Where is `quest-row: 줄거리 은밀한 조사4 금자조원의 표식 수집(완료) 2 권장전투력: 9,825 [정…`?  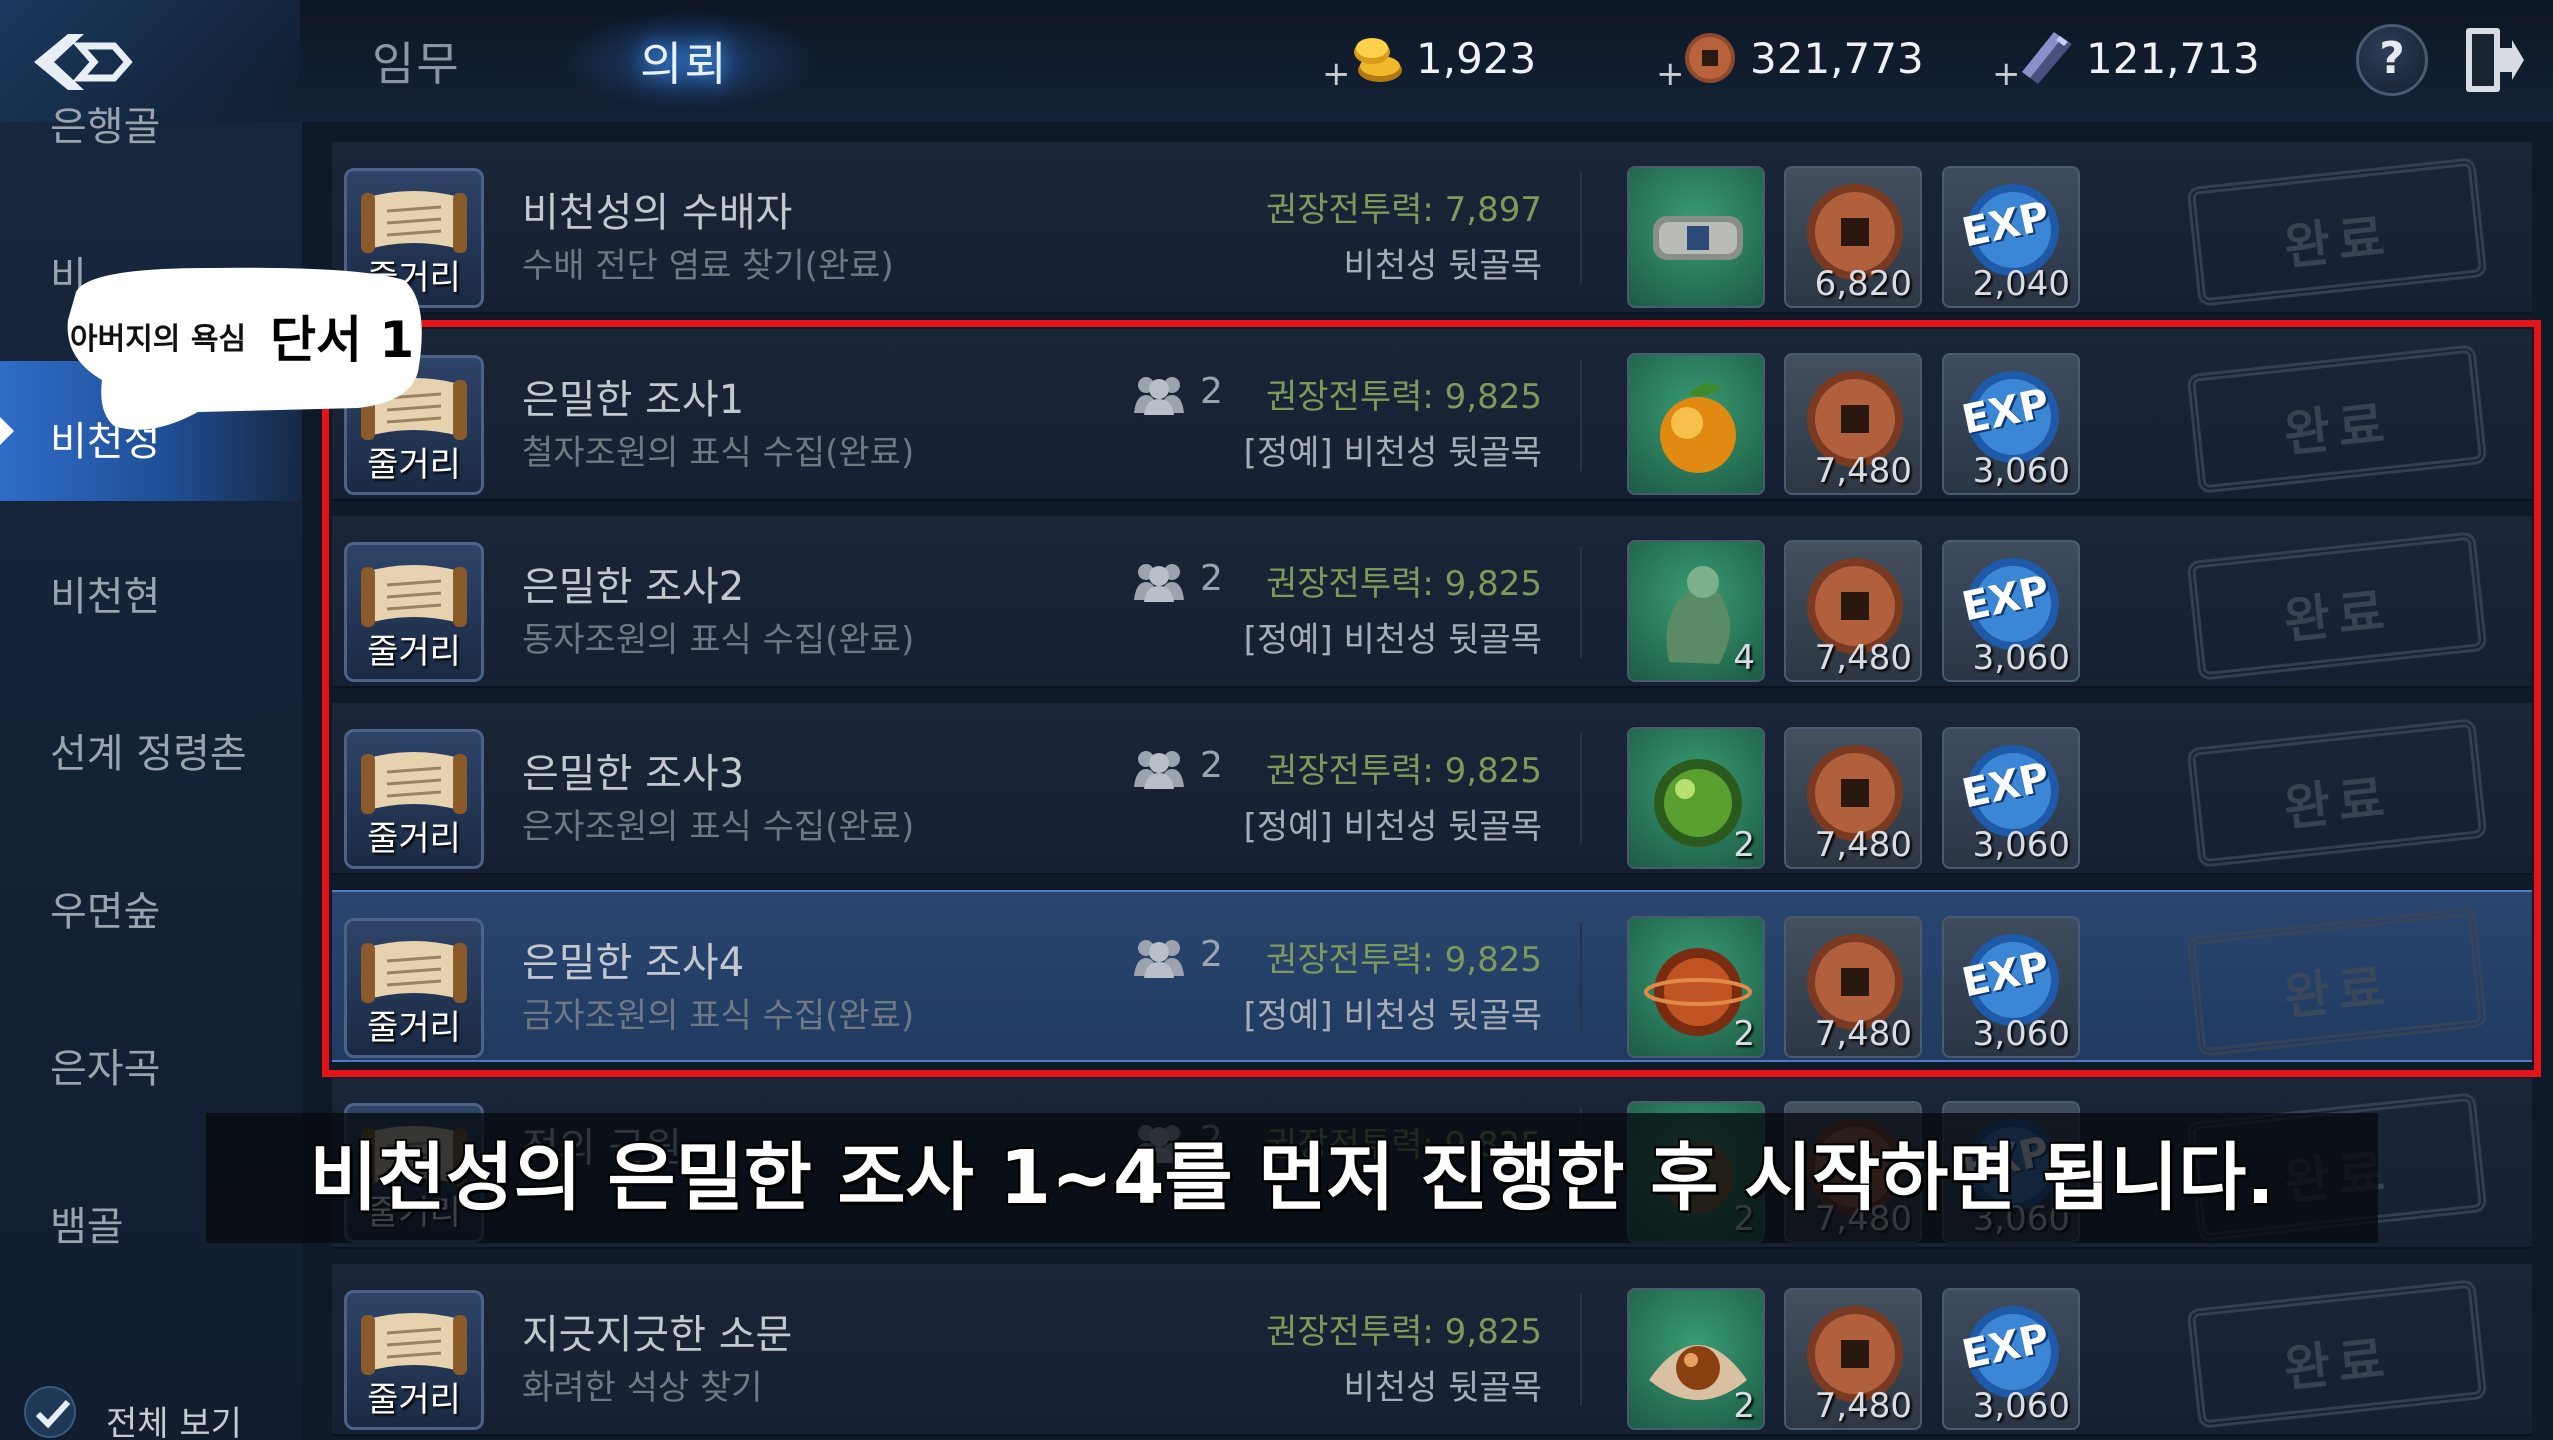
quest-row: 줄거리 은밀한 조사4 금자조원의 표식 수집(완료) 2 권장전투력: 9,825 [정… is located at coordinates (1432, 976).